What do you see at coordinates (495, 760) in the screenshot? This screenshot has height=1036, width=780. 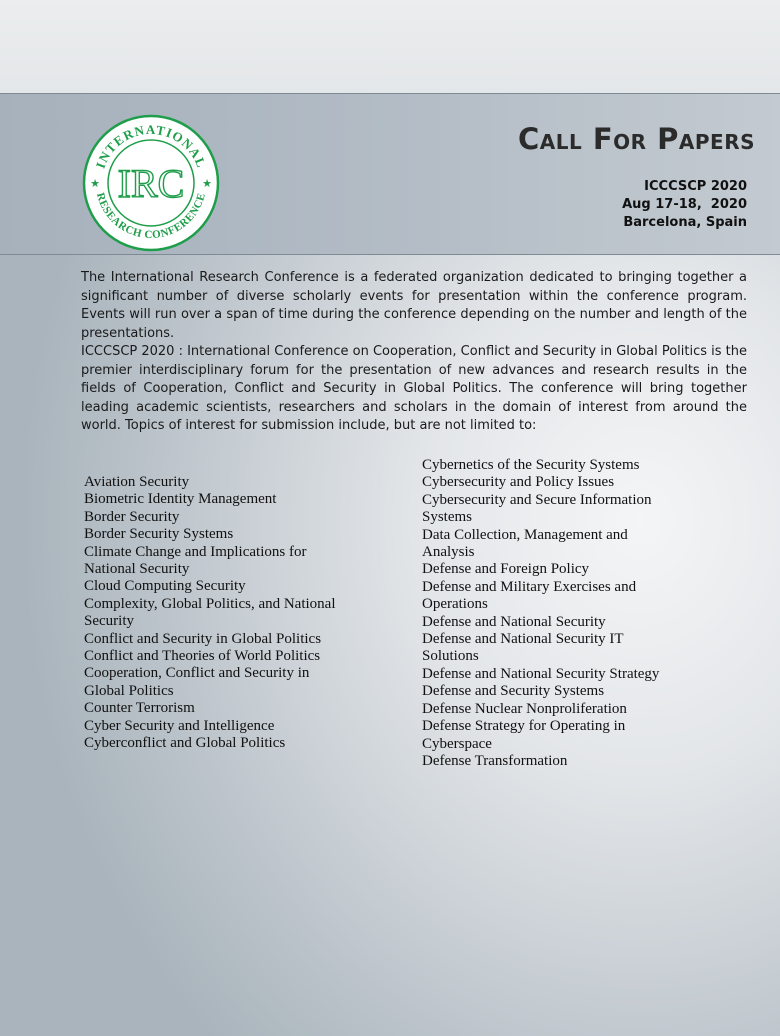 I see `topic-item: Defense Transformation` at bounding box center [495, 760].